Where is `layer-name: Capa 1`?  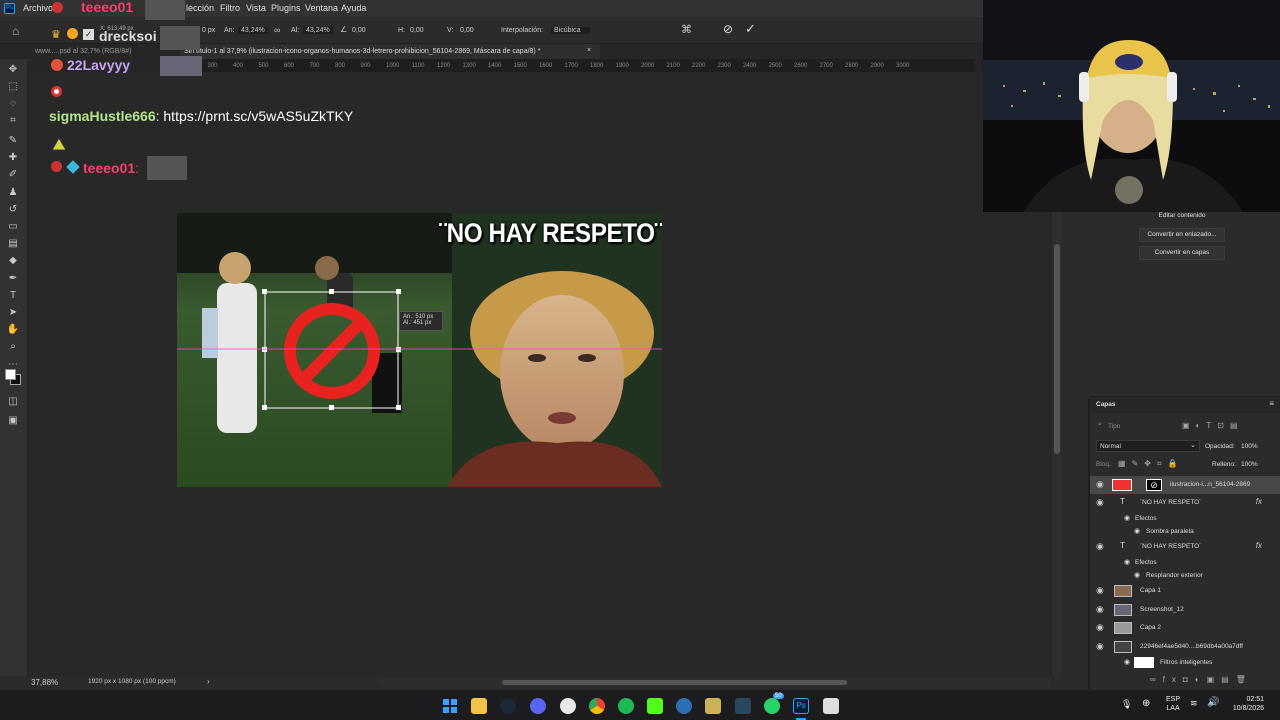 layer-name: Capa 1 is located at coordinates (1150, 590).